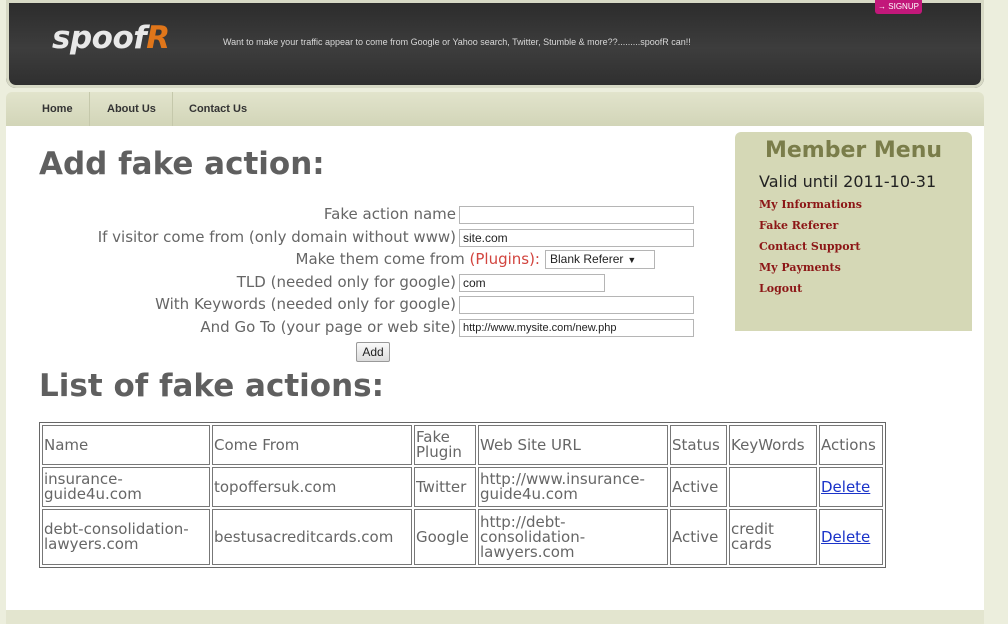  Describe the element at coordinates (698, 445) in the screenshot. I see `column-header-status: Status` at that location.